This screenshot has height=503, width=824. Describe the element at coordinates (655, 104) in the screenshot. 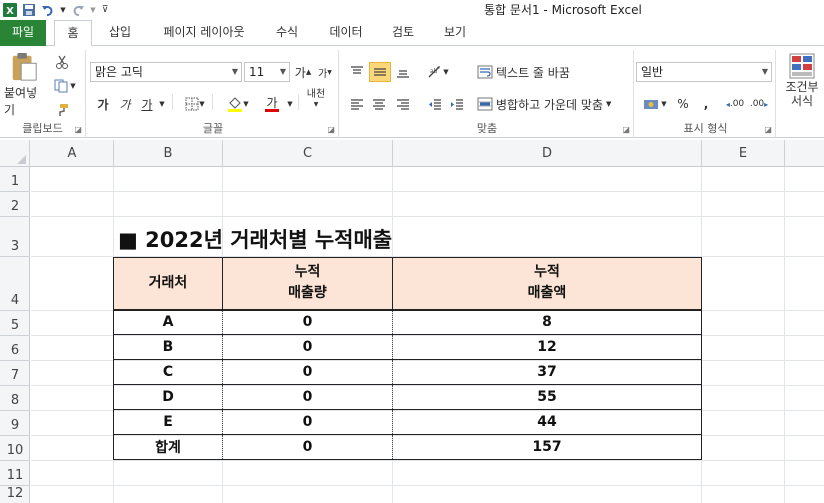

I see `accounting-format-button: ▼` at that location.